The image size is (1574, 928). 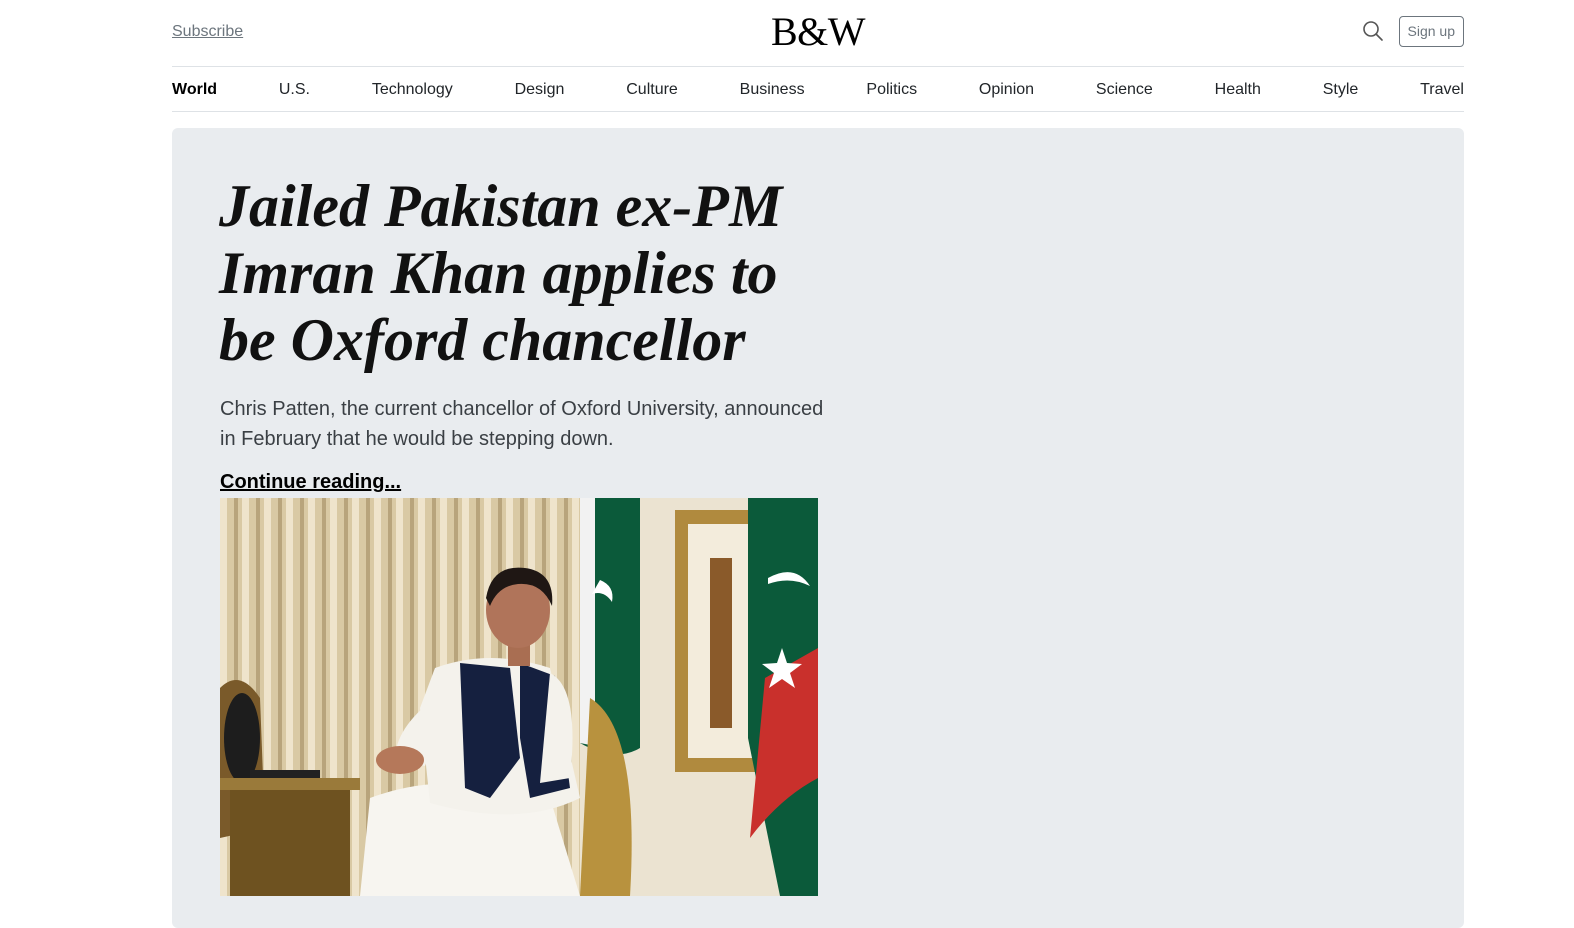 What do you see at coordinates (1341, 89) in the screenshot?
I see `nav-item-style: Style` at bounding box center [1341, 89].